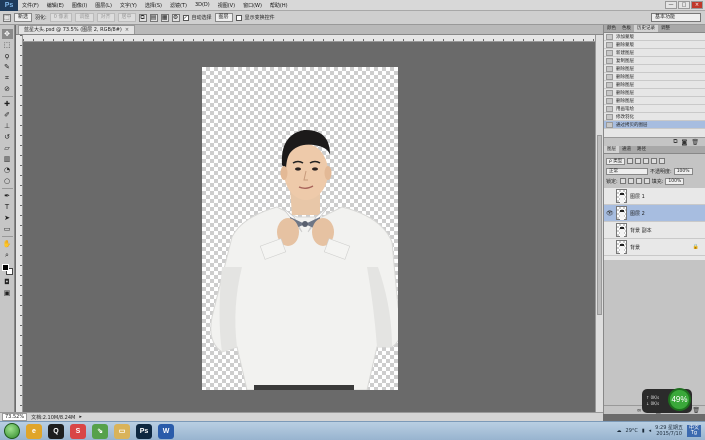  I want to click on start-button, so click(12, 431).